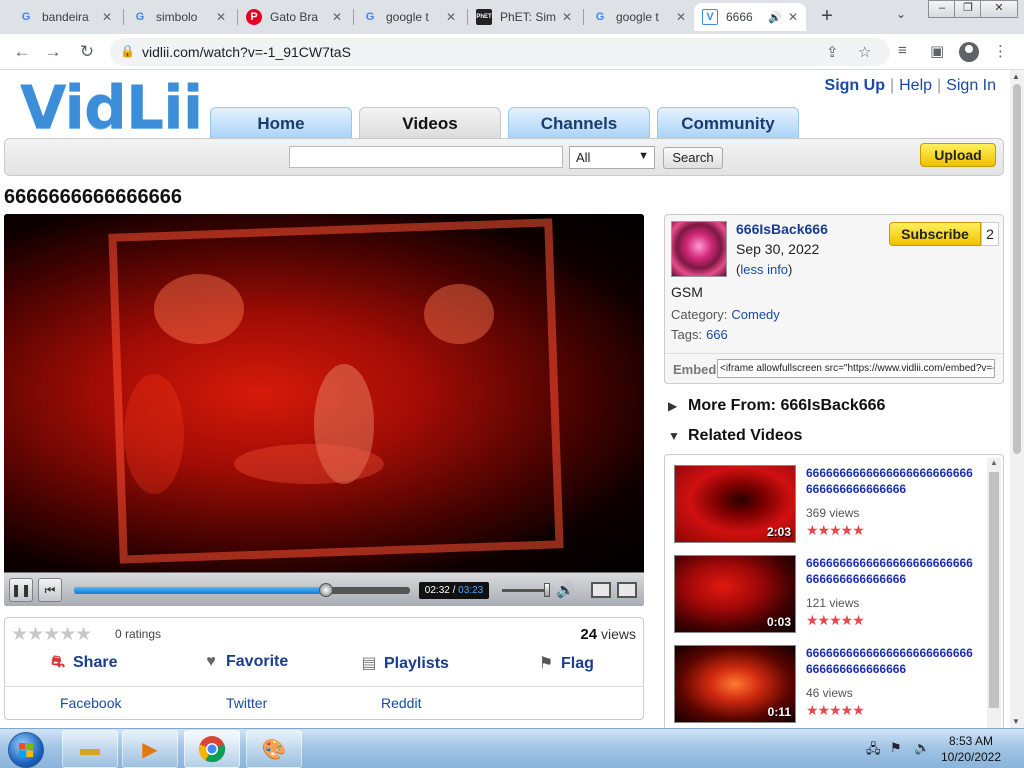 The image size is (1024, 768). I want to click on tag-link: 666, so click(717, 334).